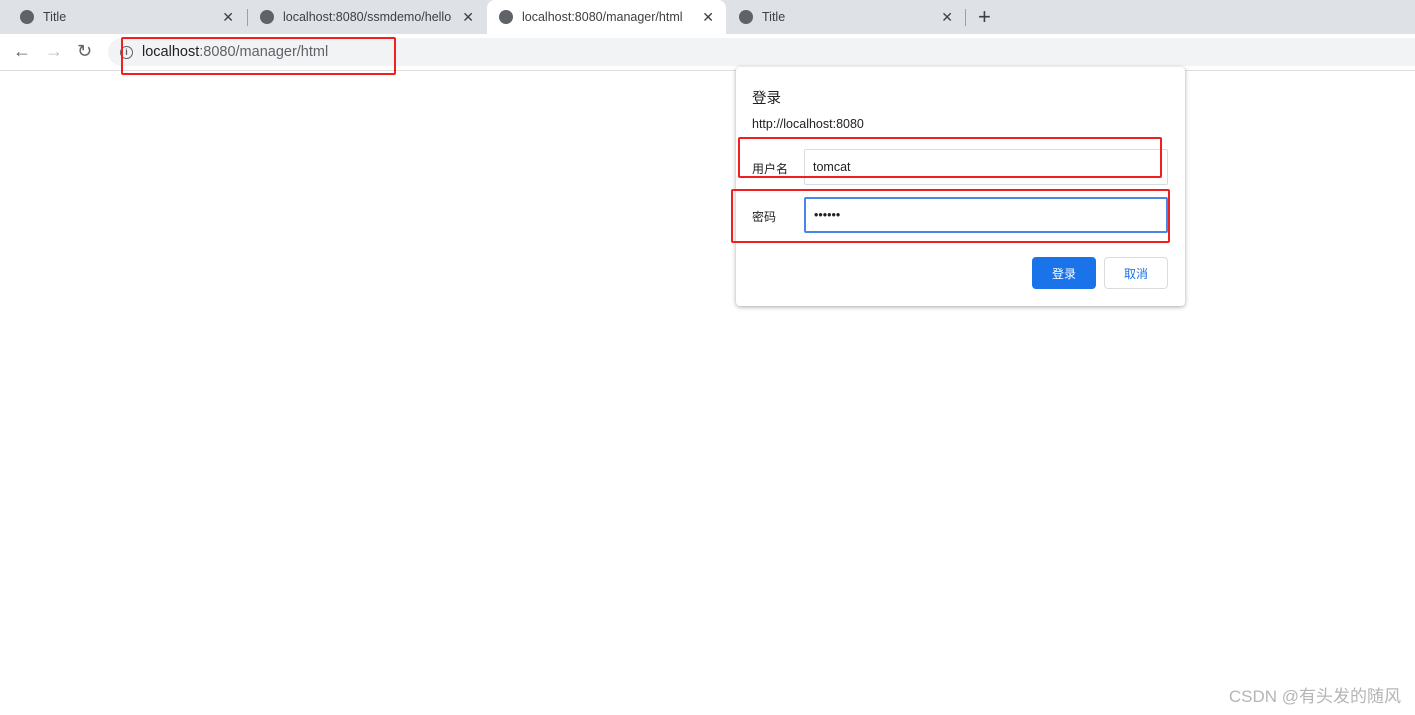  I want to click on tab-4: Title ✕, so click(846, 17).